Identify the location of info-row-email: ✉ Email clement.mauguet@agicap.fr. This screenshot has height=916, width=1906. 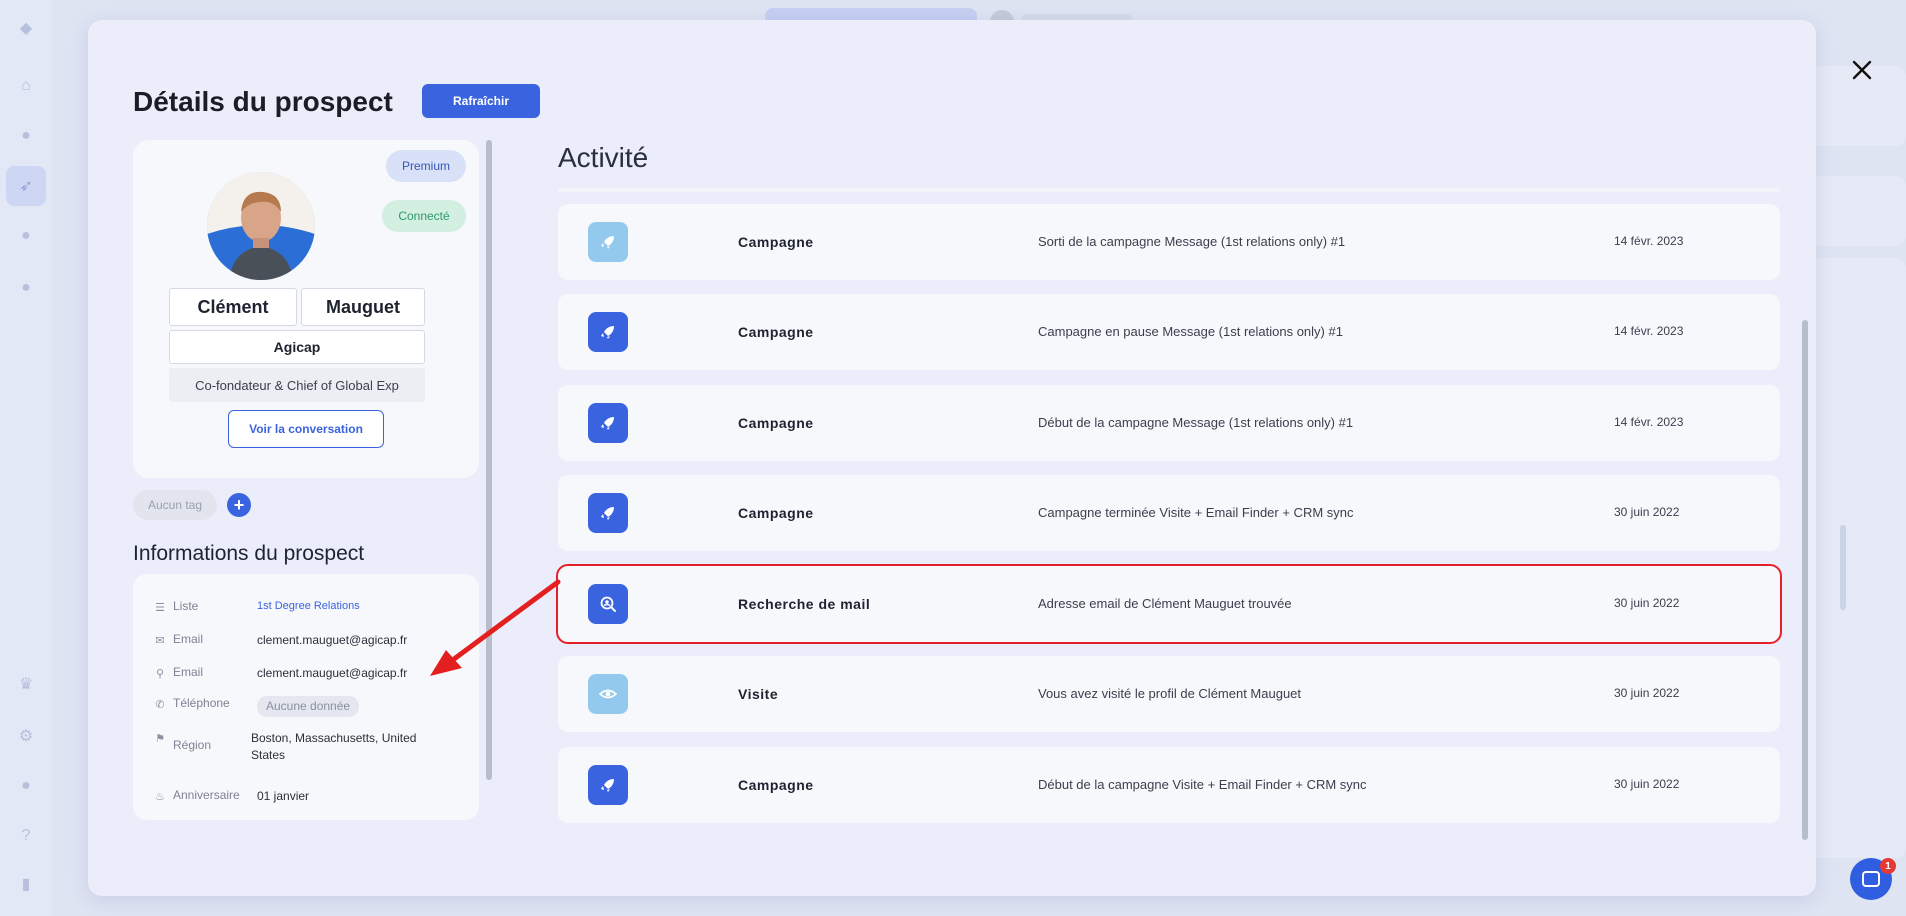
(295, 640).